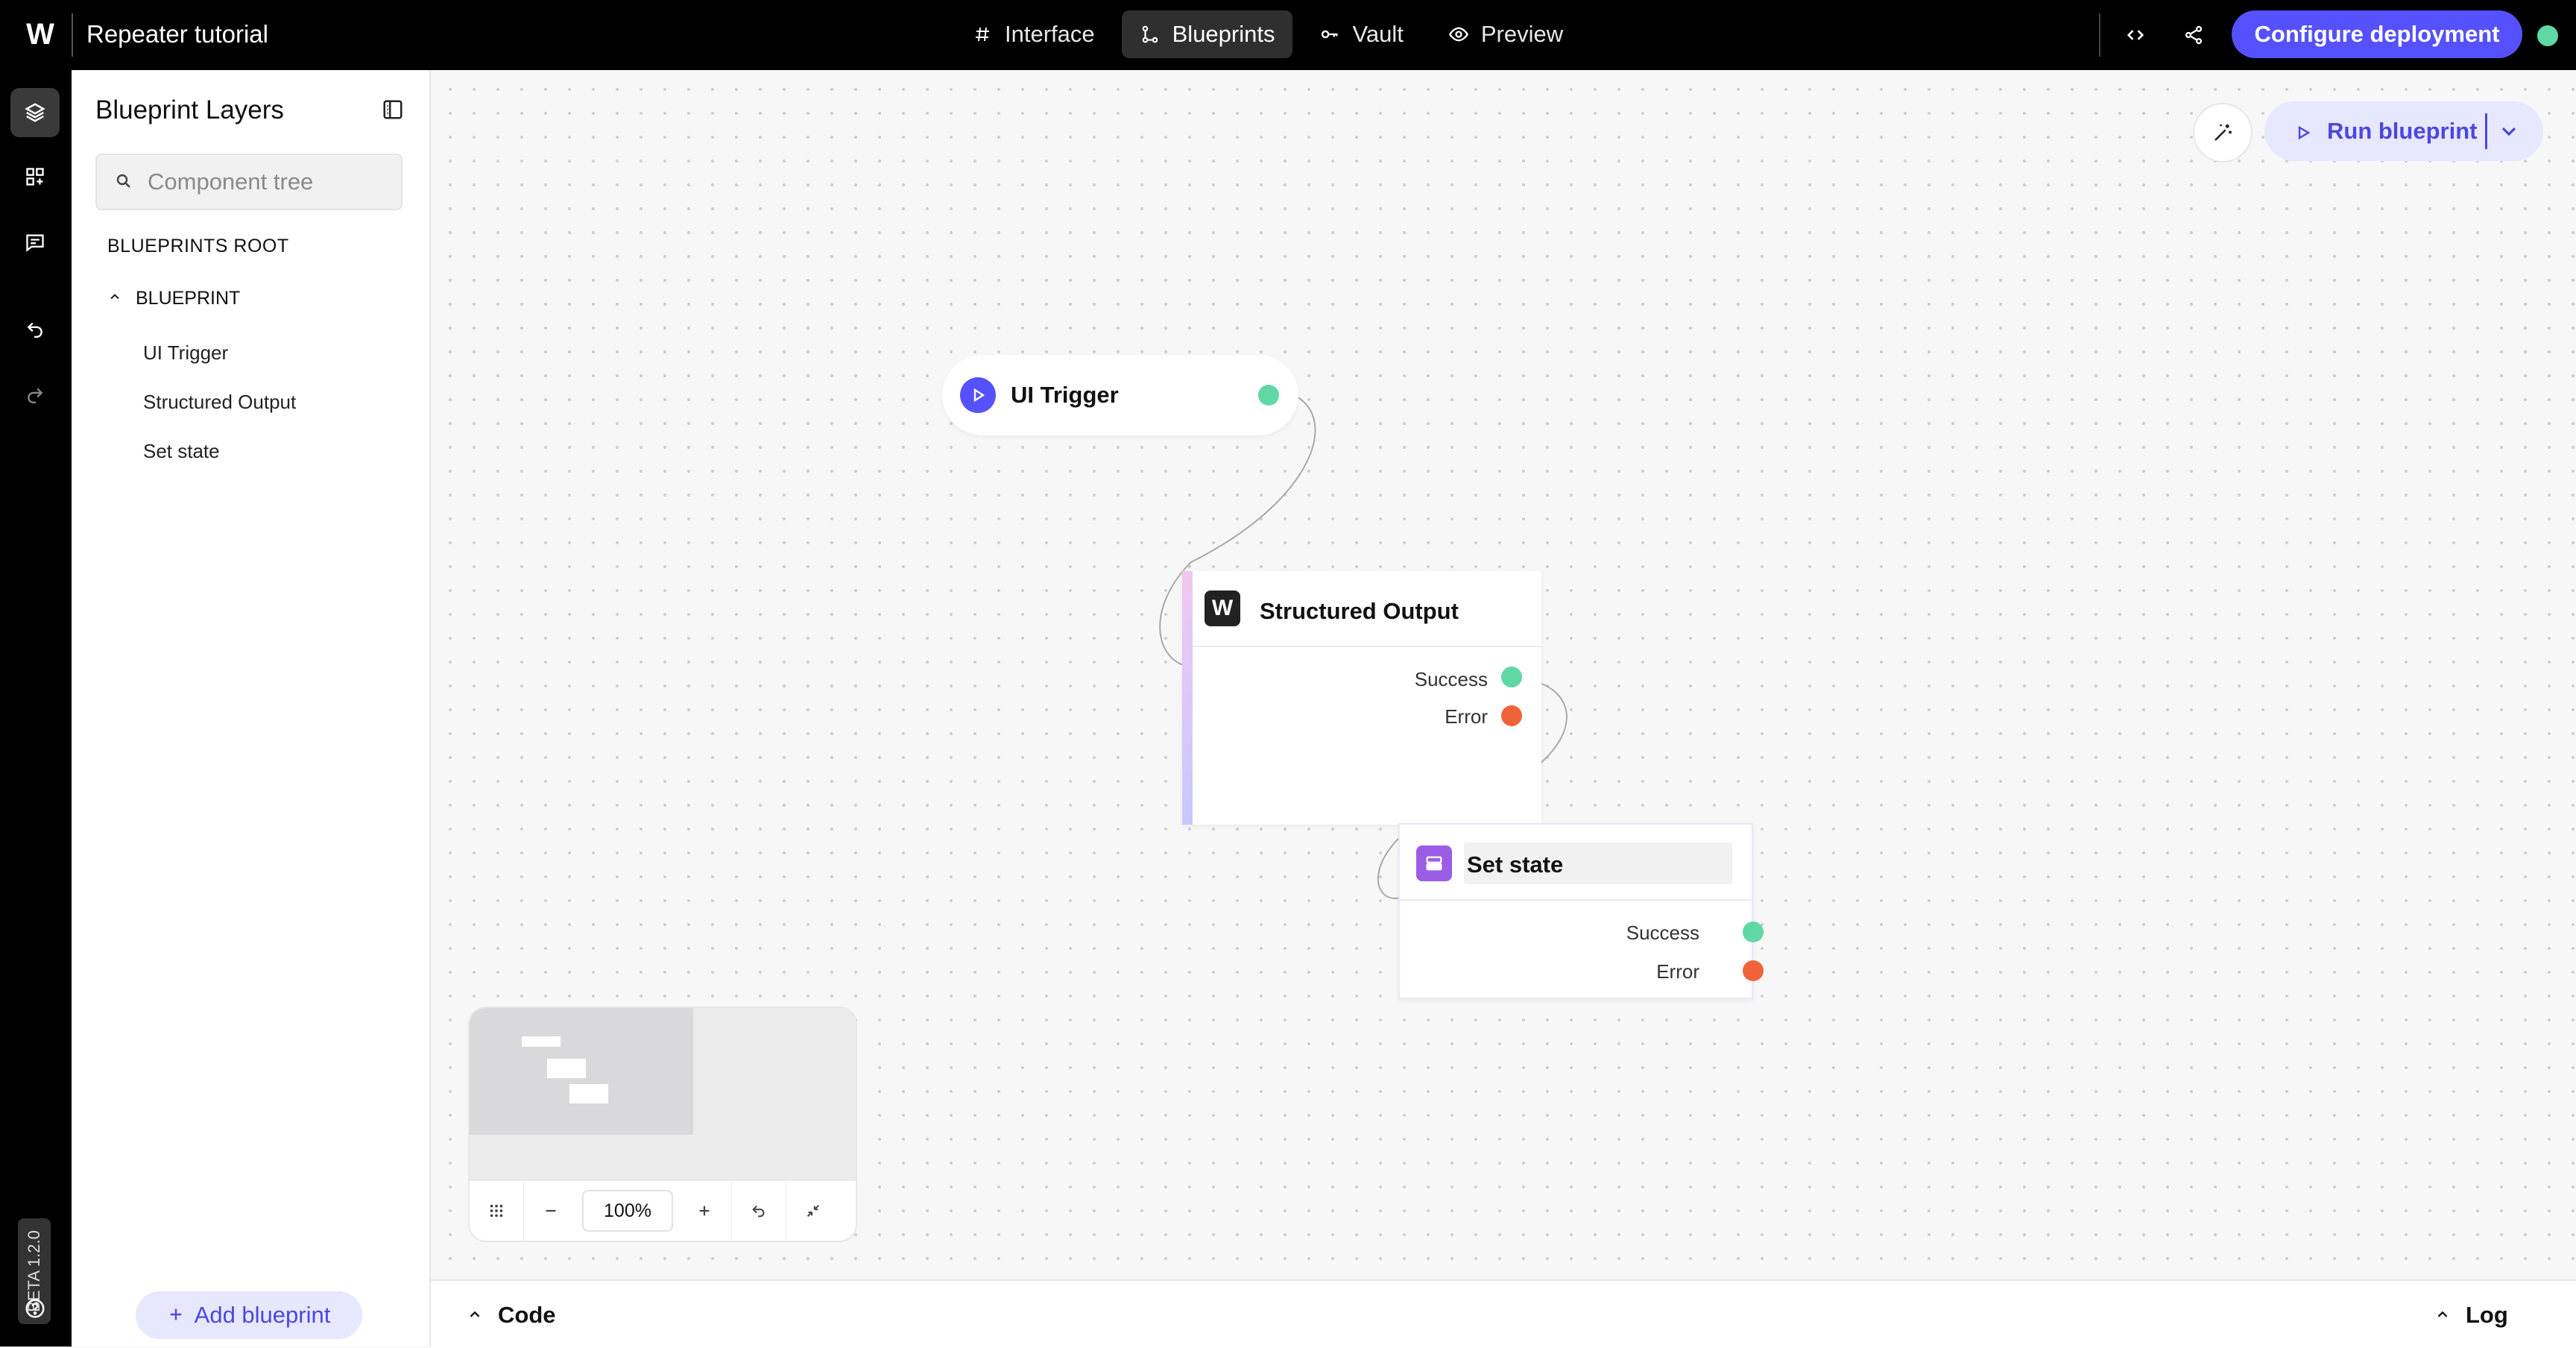  I want to click on output-port, so click(1268, 395).